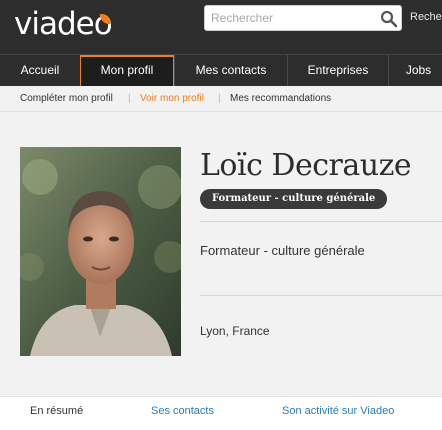 Image resolution: width=442 pixels, height=430 pixels. I want to click on tab-contacts: Ses contacts, so click(182, 411).